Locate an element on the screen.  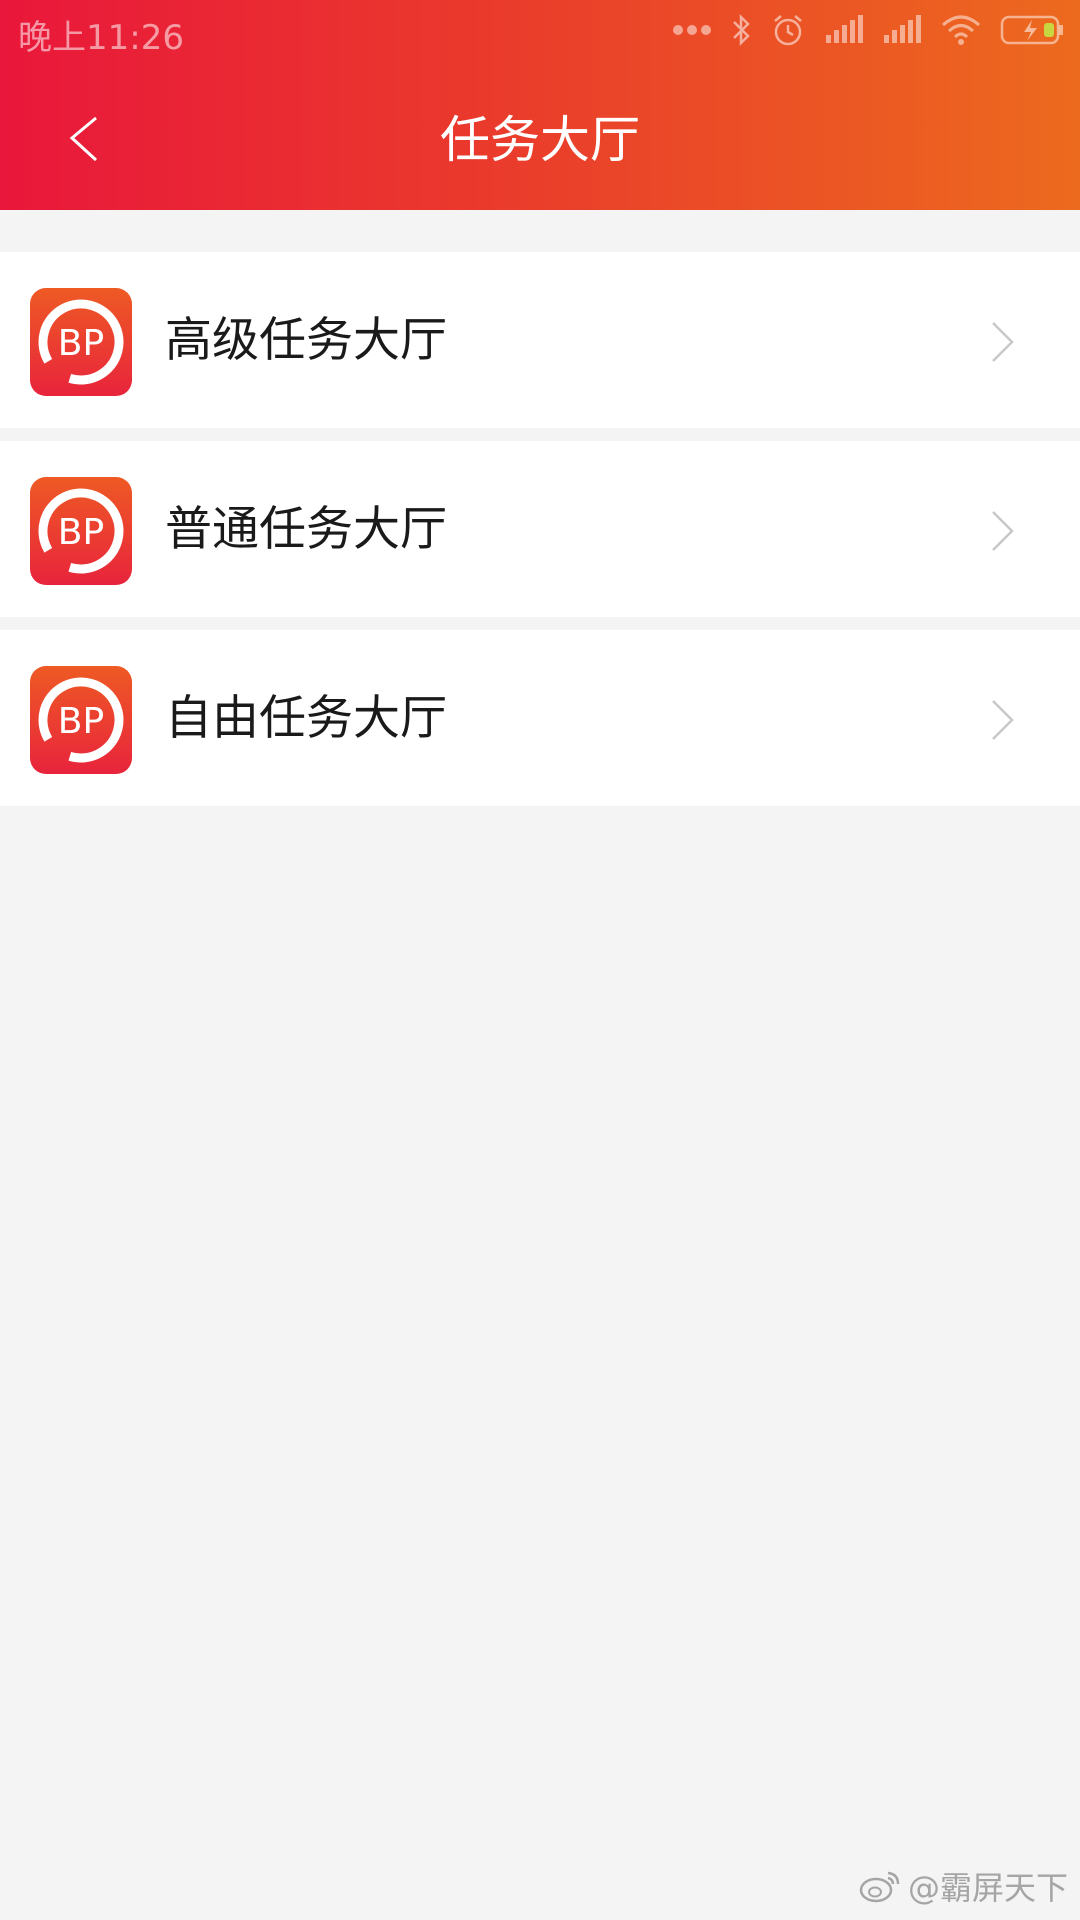
watermark-text: @霸屏天下 is located at coordinates (987, 1888).